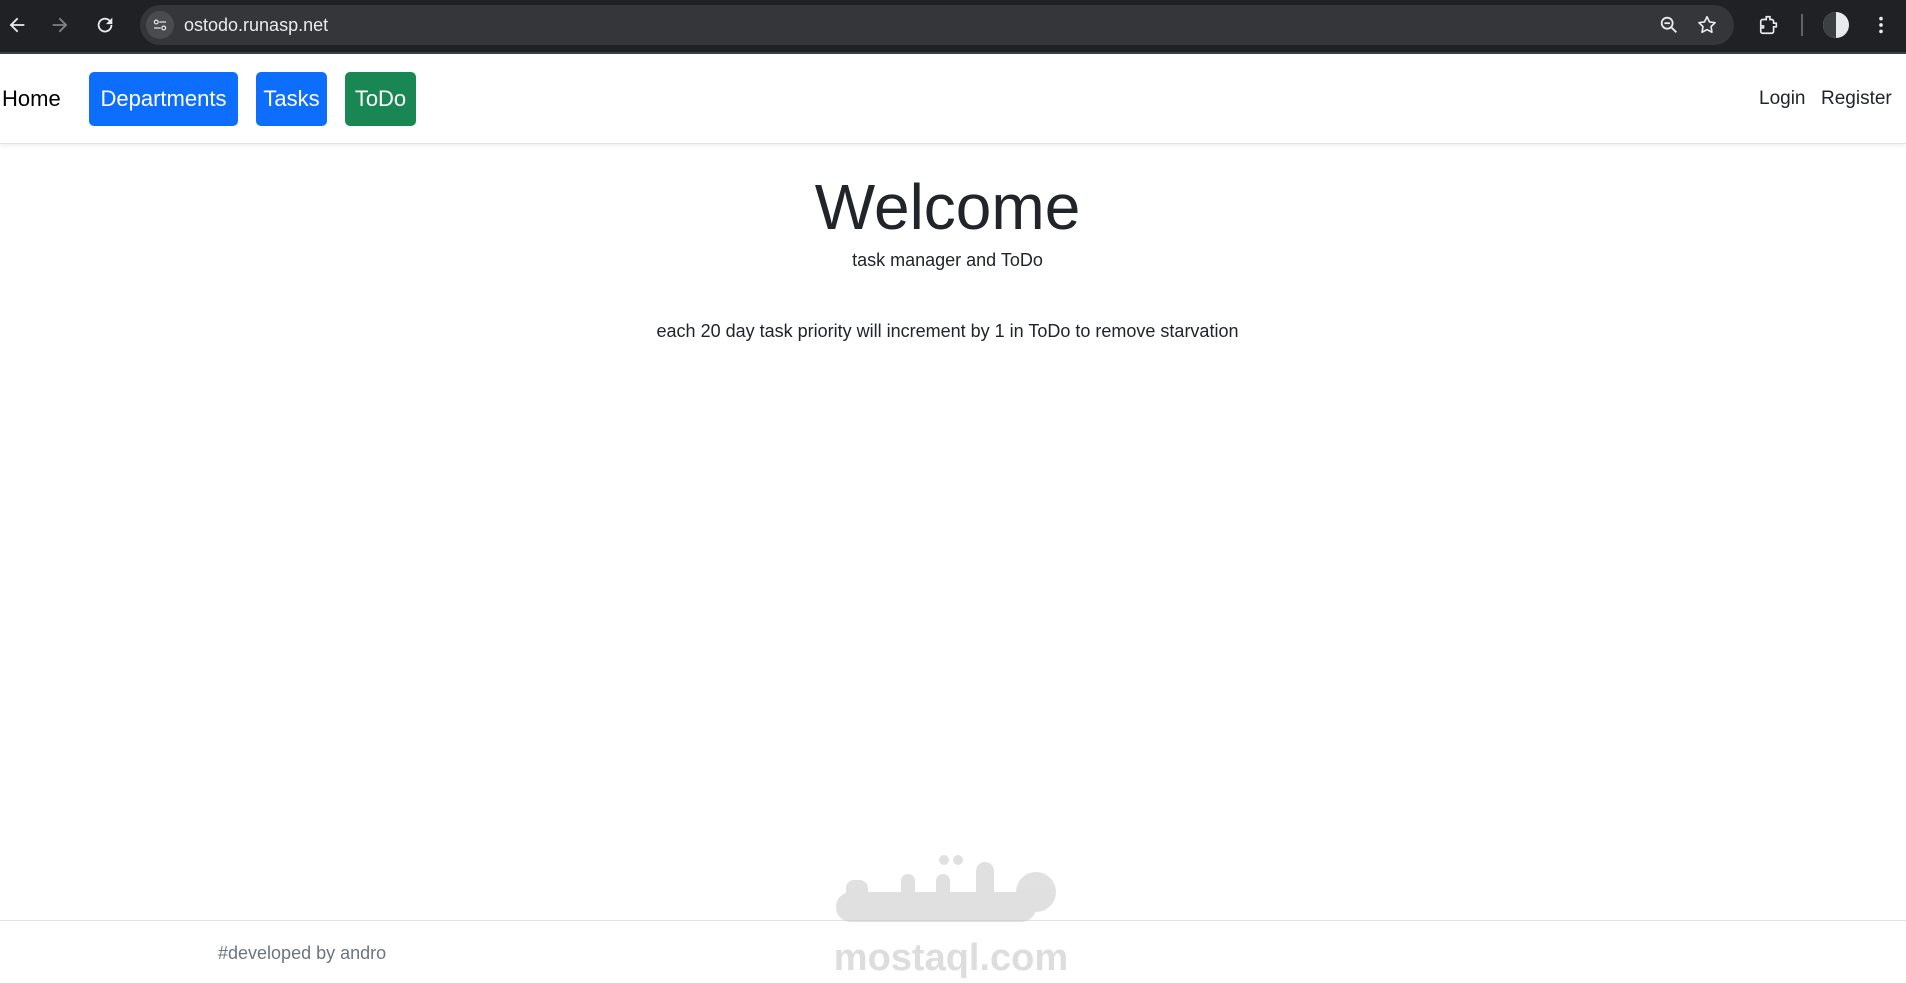 The height and width of the screenshot is (983, 1906). Describe the element at coordinates (160, 25) in the screenshot. I see `site-settings-icon` at that location.